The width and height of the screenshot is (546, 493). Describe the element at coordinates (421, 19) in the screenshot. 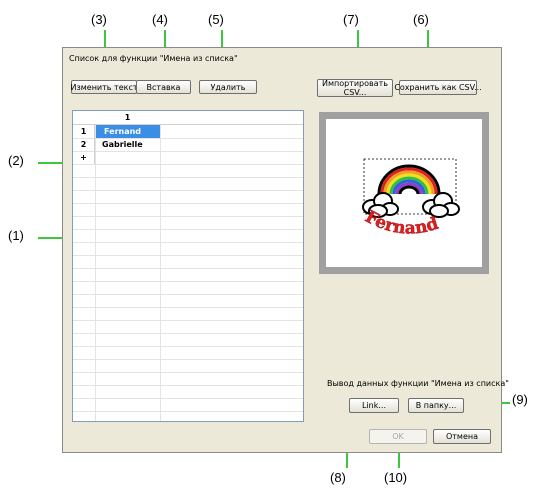

I see `callout-6: (6)` at that location.